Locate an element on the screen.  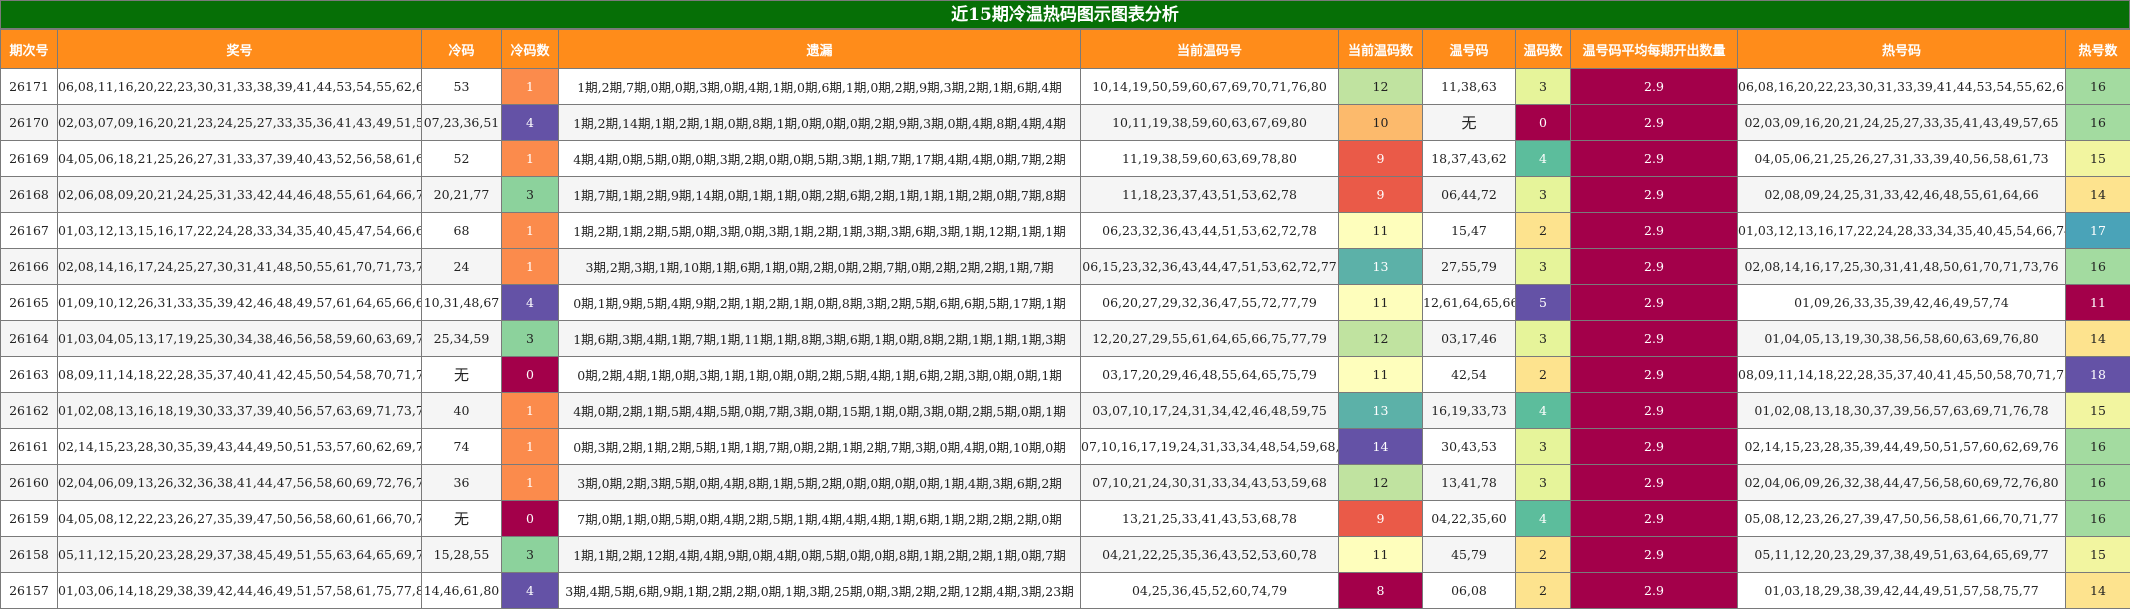
cell-cold: 52 is located at coordinates (462, 159).